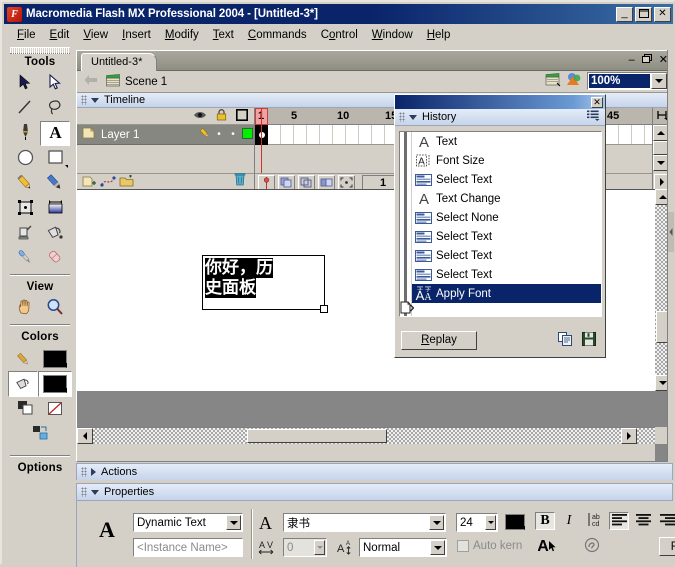 This screenshot has height=567, width=675. What do you see at coordinates (439, 35) in the screenshot?
I see `menu-item-help: Help` at bounding box center [439, 35].